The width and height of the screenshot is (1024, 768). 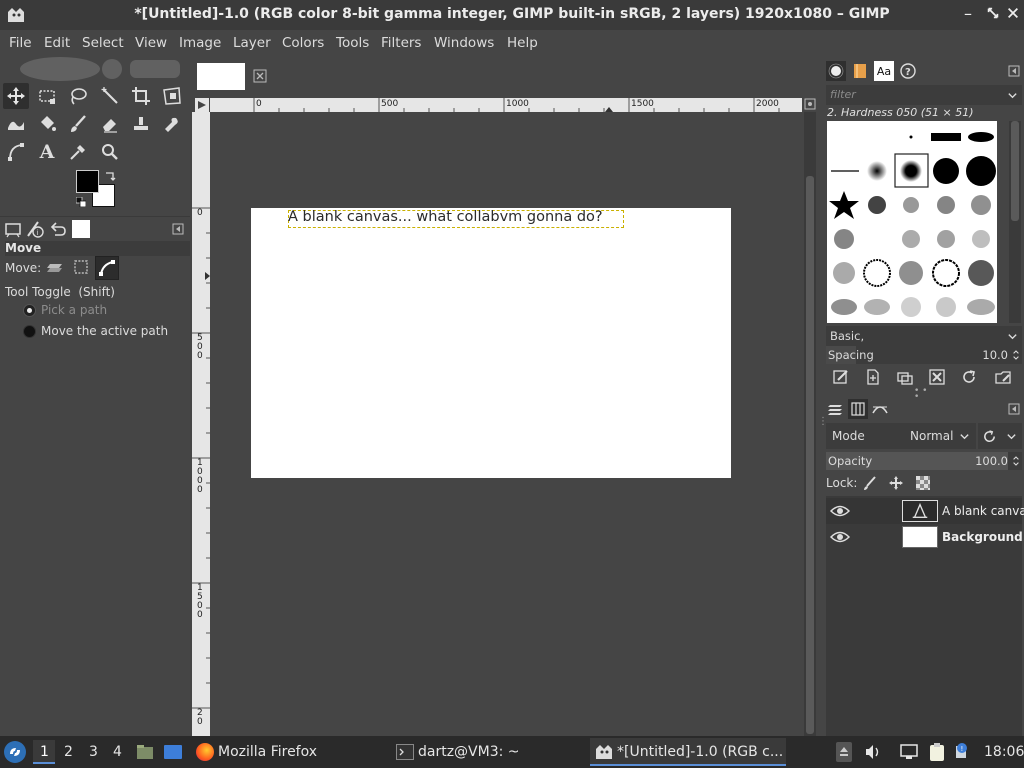 I want to click on minimize-icon: –, so click(x=972, y=14).